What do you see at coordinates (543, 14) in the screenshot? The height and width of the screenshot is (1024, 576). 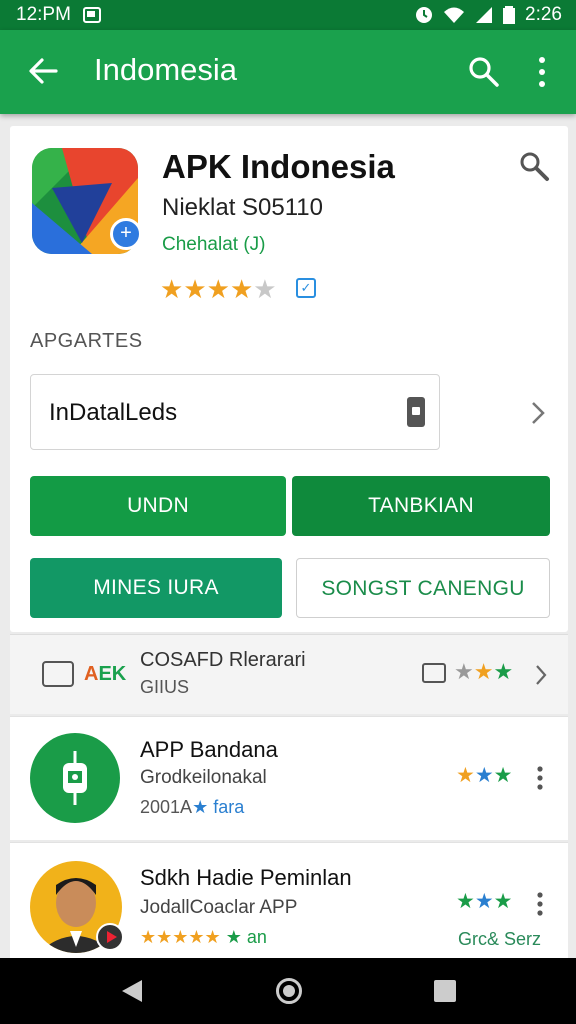 I see `status-time: 2:26` at bounding box center [543, 14].